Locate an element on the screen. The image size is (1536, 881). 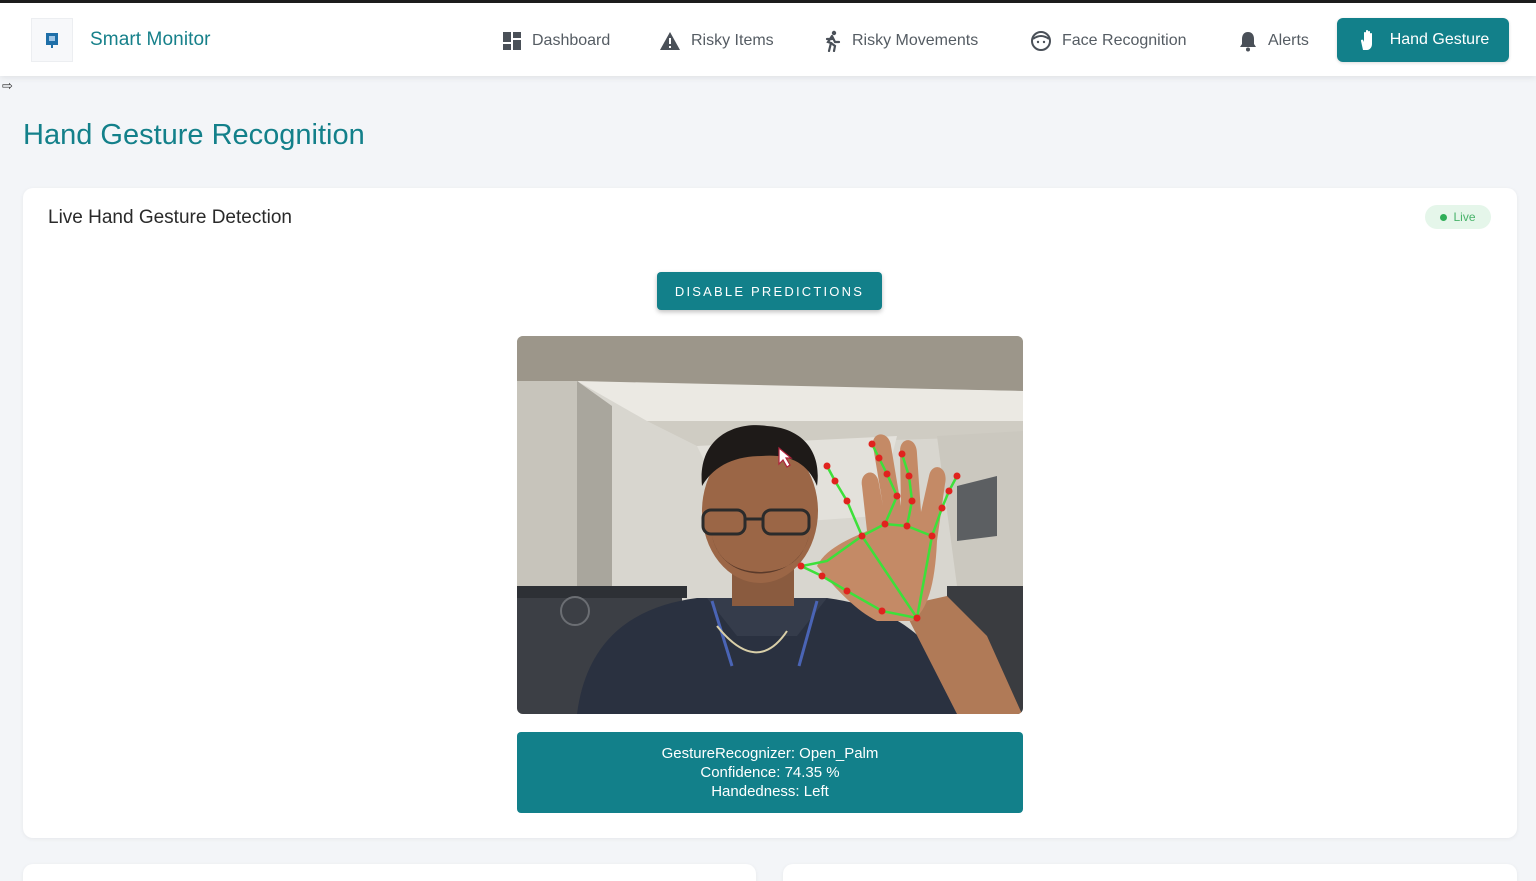
brand-logo is located at coordinates (52, 40).